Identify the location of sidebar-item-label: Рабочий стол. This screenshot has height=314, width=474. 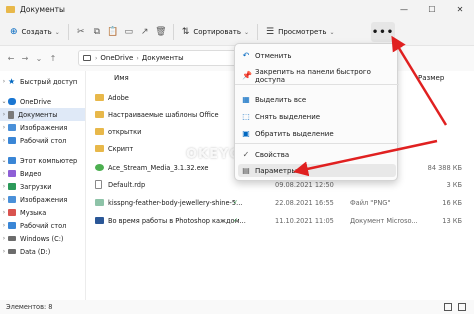
(43, 140).